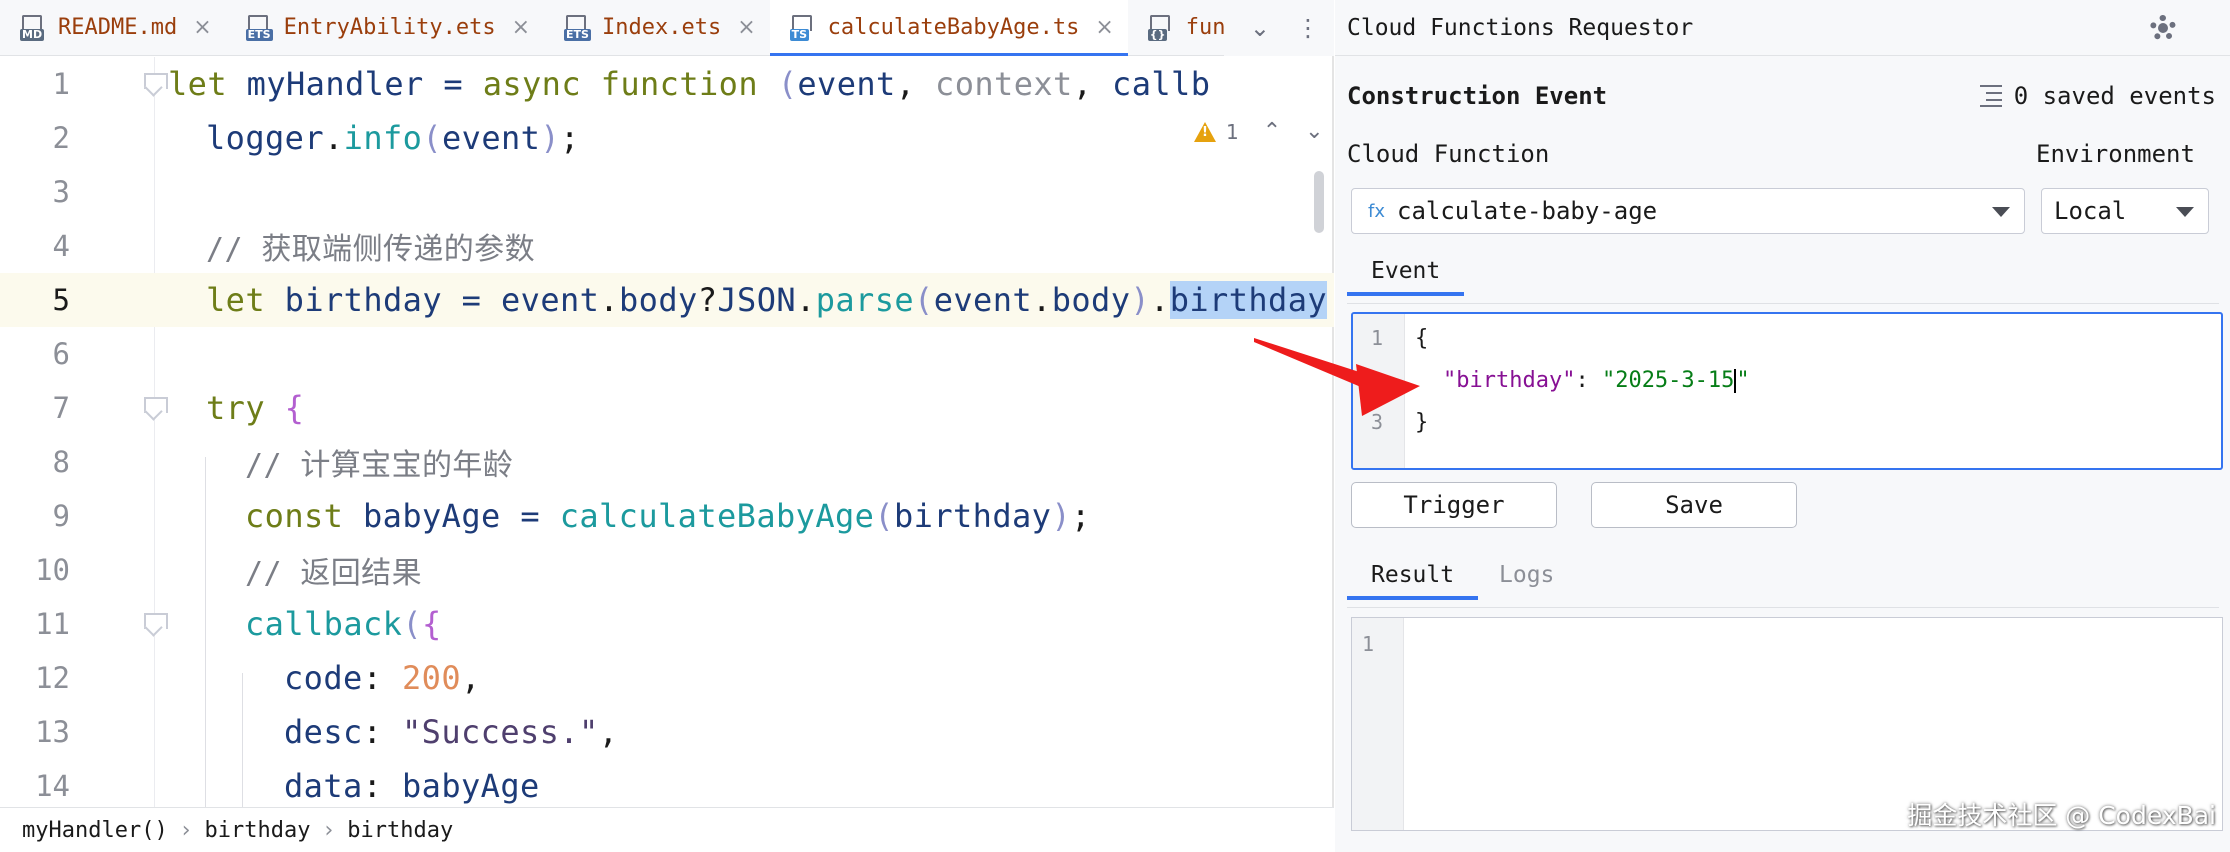 The width and height of the screenshot is (2230, 852). I want to click on json-file-icon: {}, so click(1160, 27).